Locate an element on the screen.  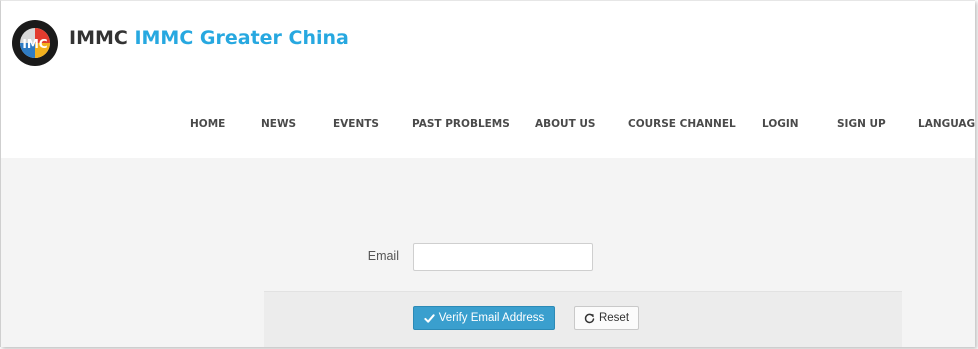
nav-past-problems: PAST PROBLEMS is located at coordinates (461, 124).